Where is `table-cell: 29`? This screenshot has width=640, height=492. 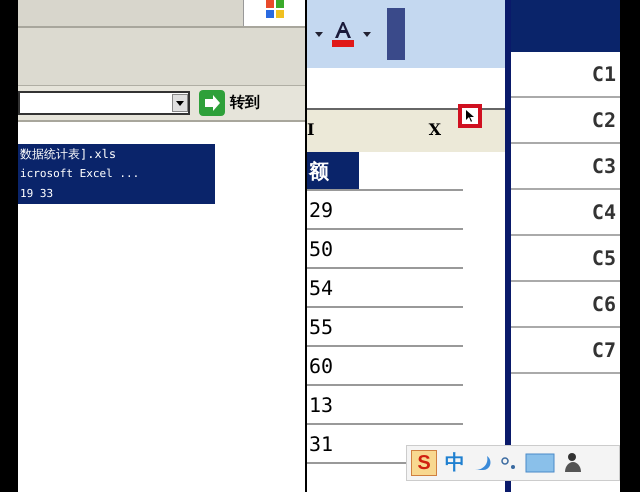
table-cell: 29 is located at coordinates (321, 209).